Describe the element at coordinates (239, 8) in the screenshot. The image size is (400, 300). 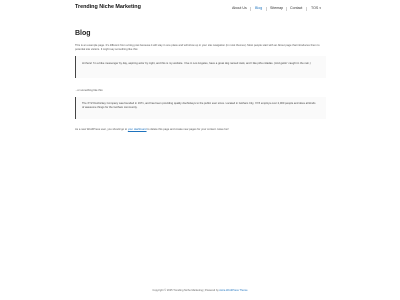
I see `nav-item-about-us: About Us` at that location.